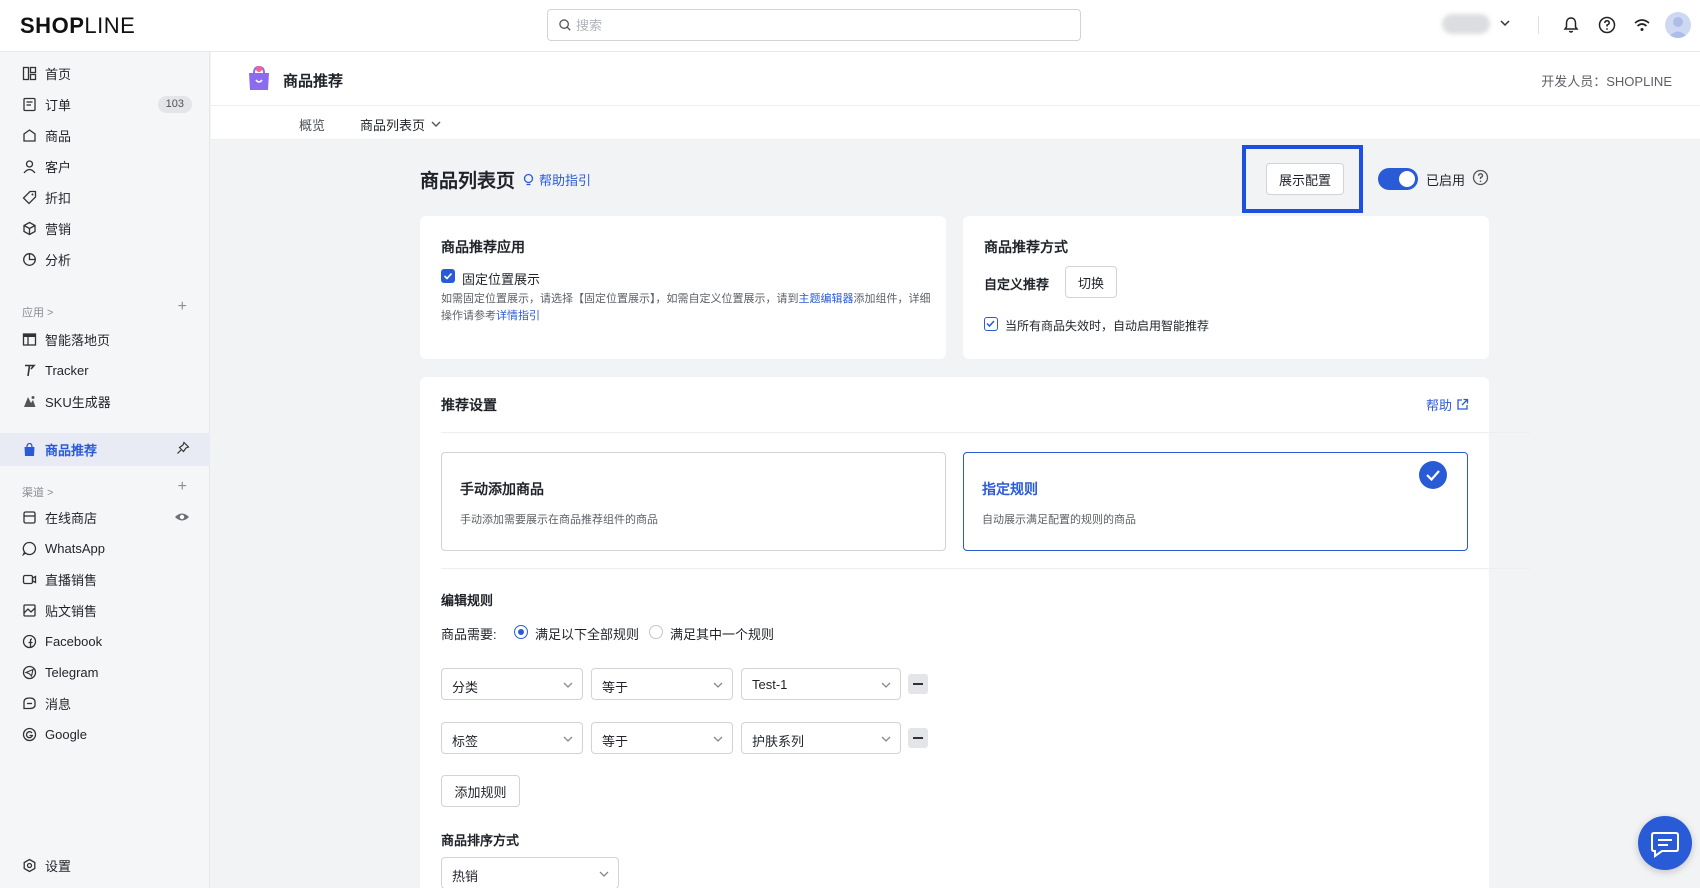 The height and width of the screenshot is (888, 1700). I want to click on user-icon, so click(1678, 27).